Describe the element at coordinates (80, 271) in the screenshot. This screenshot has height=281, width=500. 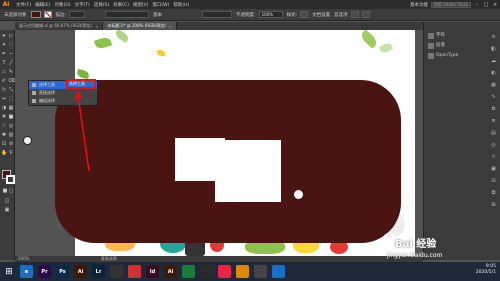
I see `taskbar-app-illustrator: Ai` at that location.